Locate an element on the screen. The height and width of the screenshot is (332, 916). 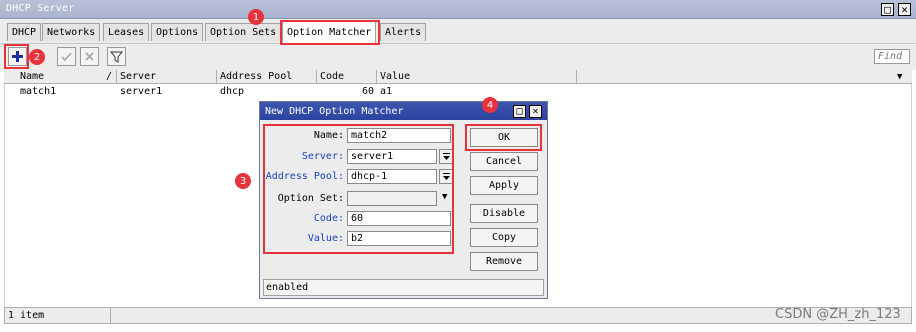
enable-button is located at coordinates (66, 56).